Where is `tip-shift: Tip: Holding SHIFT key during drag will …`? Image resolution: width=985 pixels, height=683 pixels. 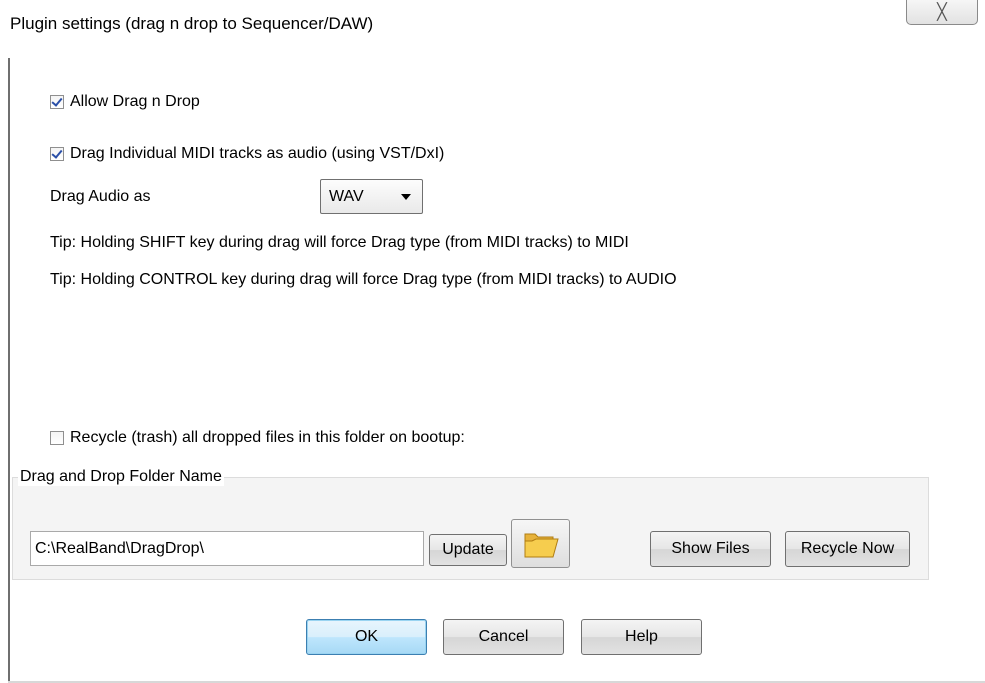
tip-shift: Tip: Holding SHIFT key during drag will … is located at coordinates (339, 242).